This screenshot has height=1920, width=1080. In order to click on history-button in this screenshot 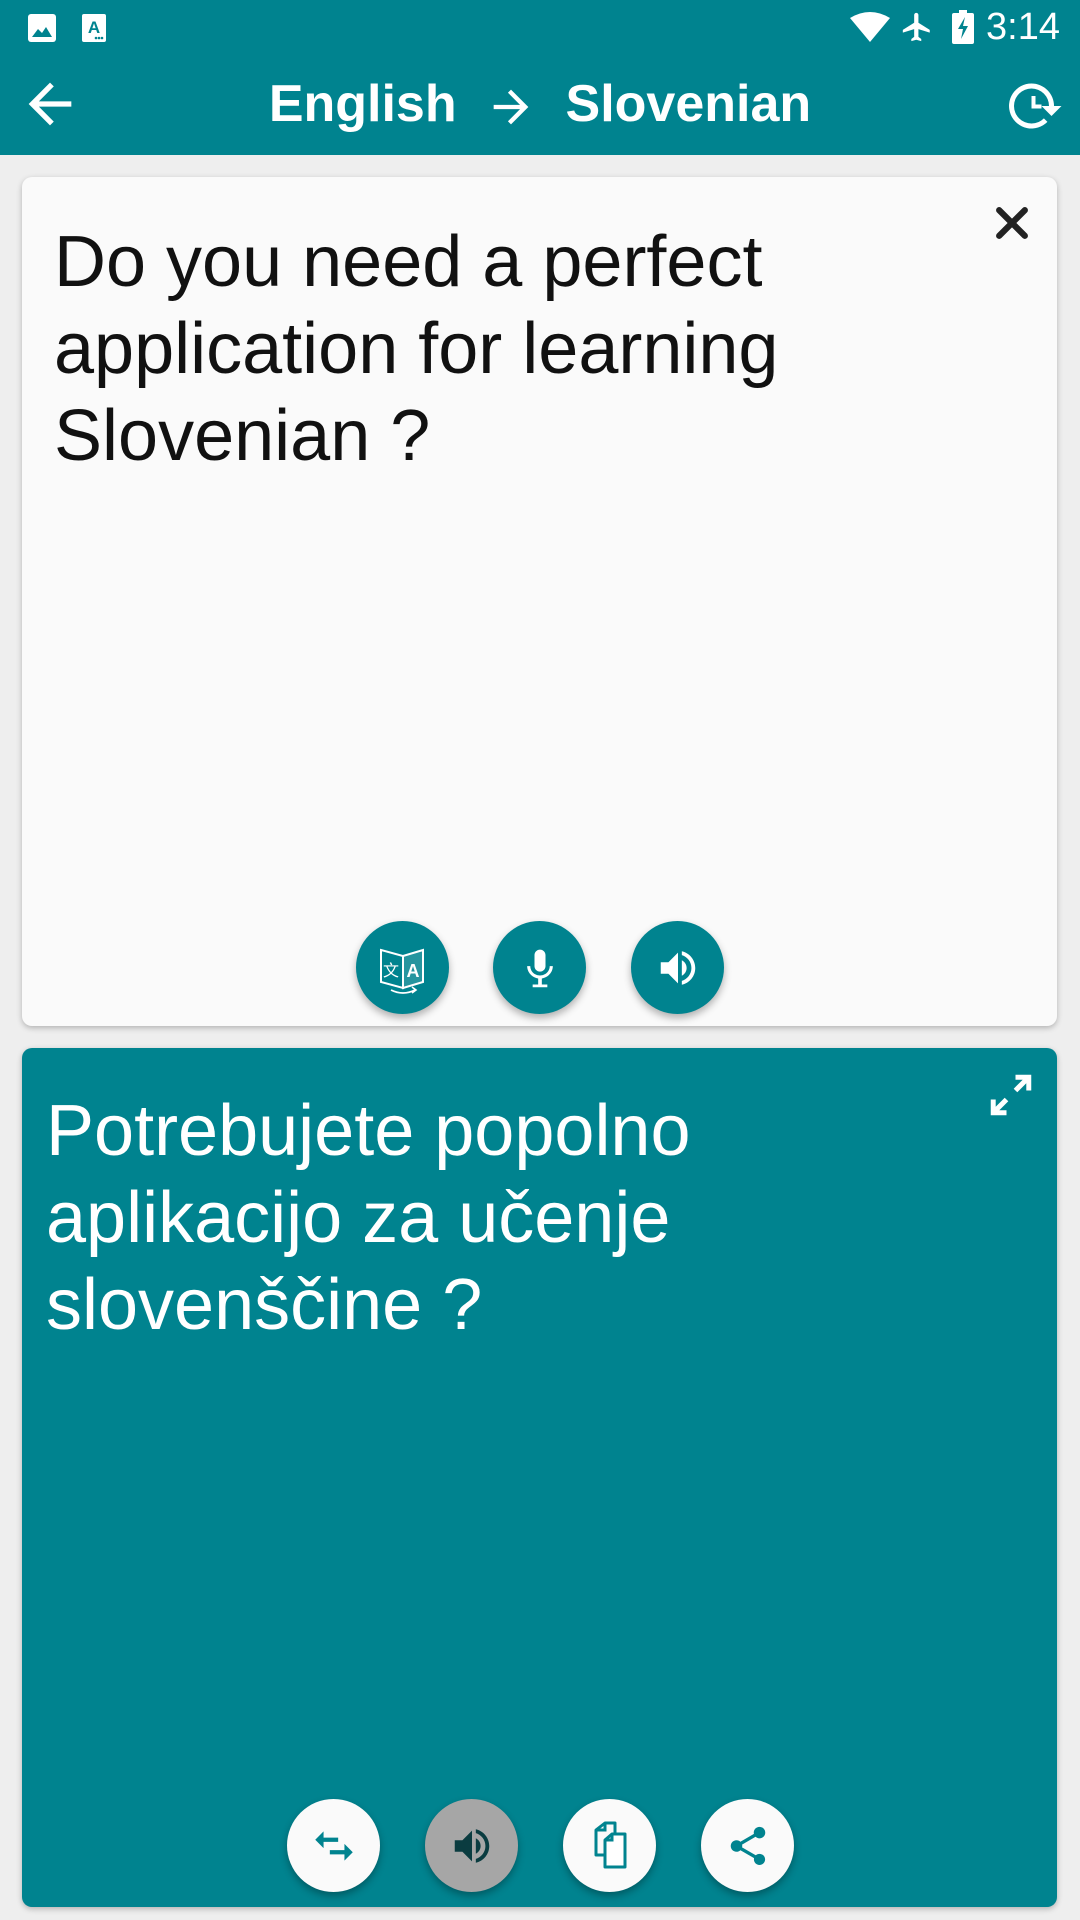, I will do `click(1034, 106)`.